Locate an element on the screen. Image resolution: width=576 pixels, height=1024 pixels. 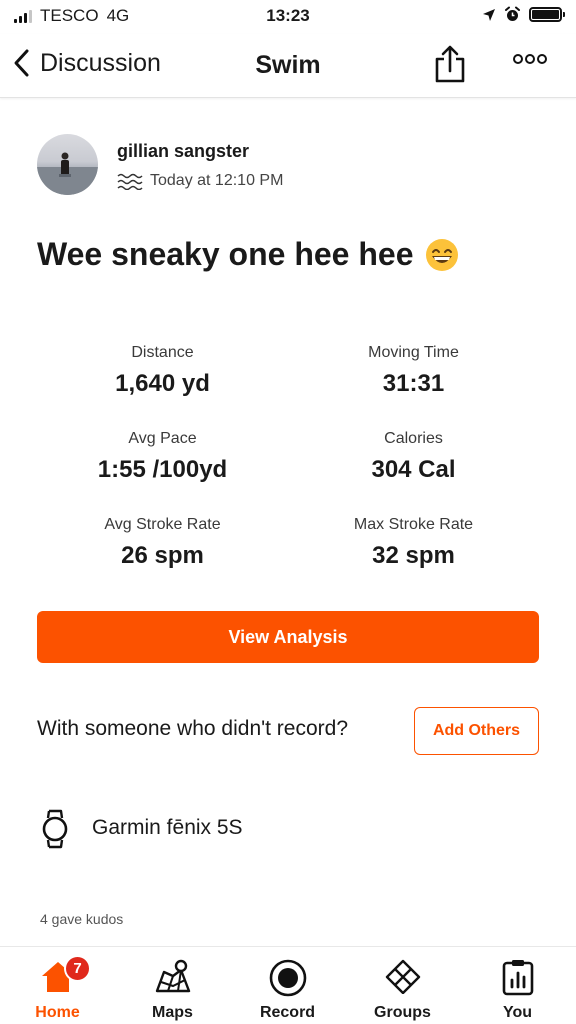
tab-label: Home is located at coordinates (57, 1012).